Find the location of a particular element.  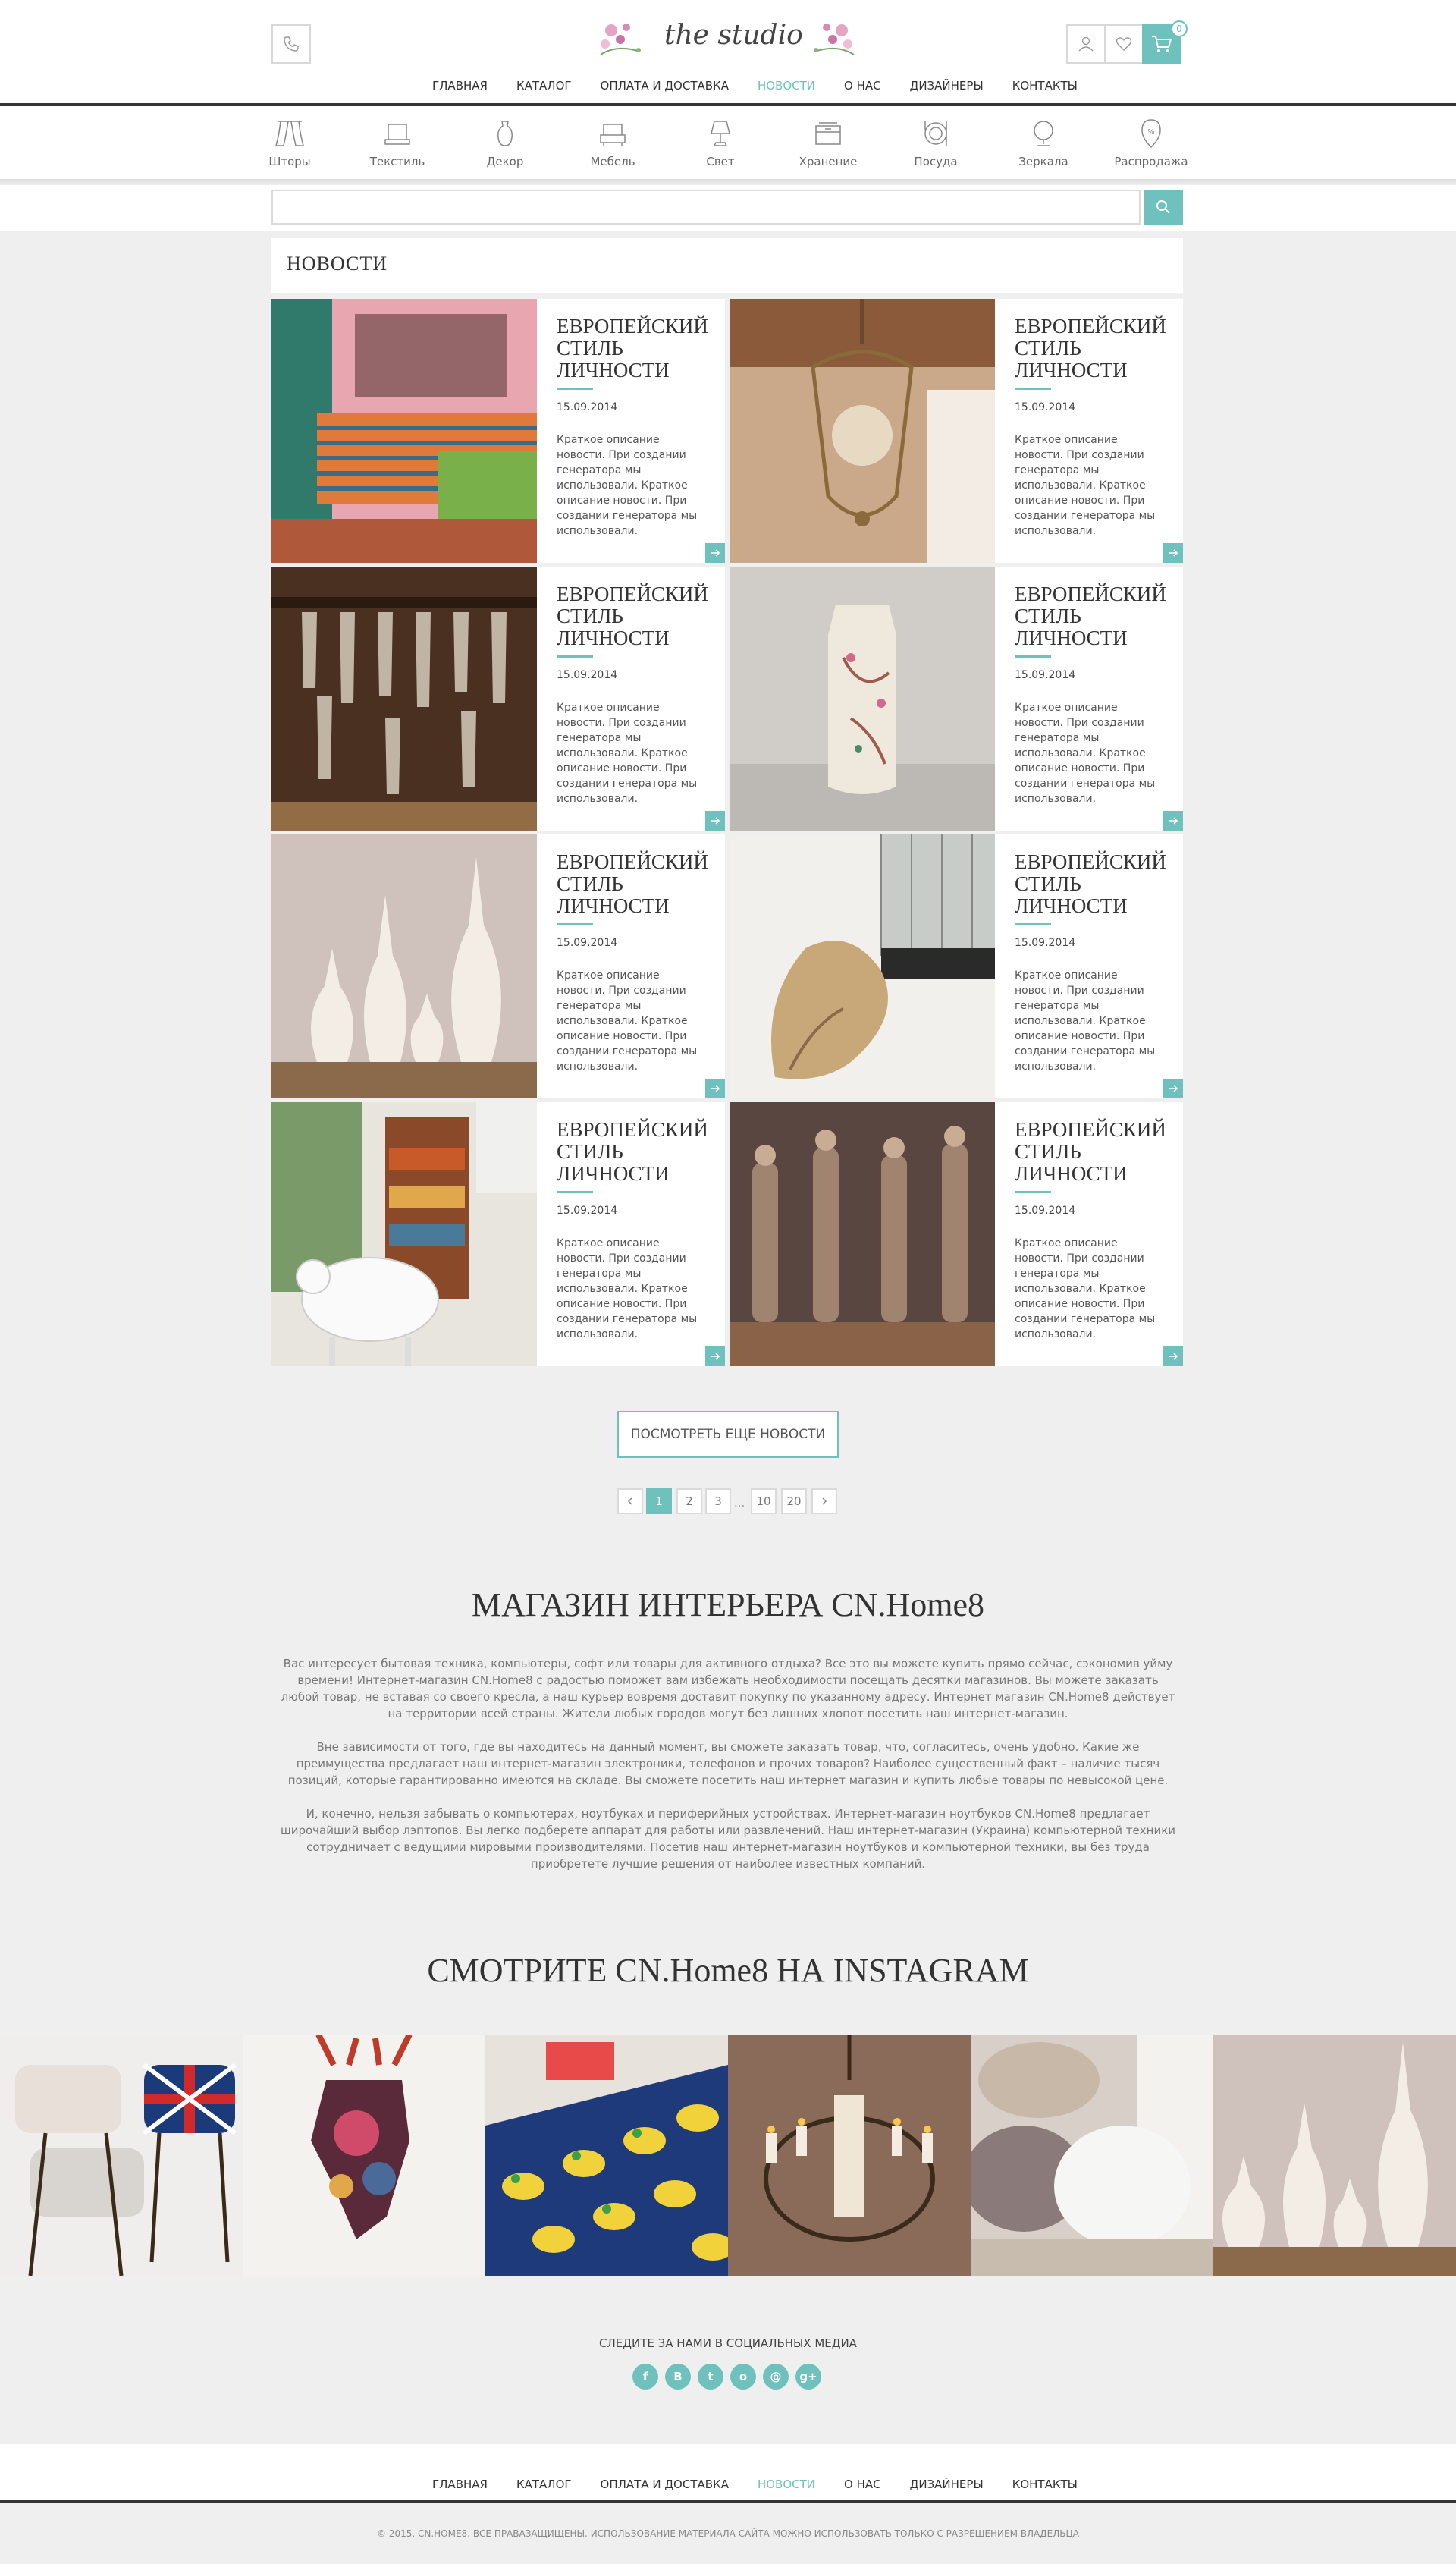

shop-title: МАГАЗИН ИНТЕРЬЕРА CN.Home8 is located at coordinates (727, 1604).